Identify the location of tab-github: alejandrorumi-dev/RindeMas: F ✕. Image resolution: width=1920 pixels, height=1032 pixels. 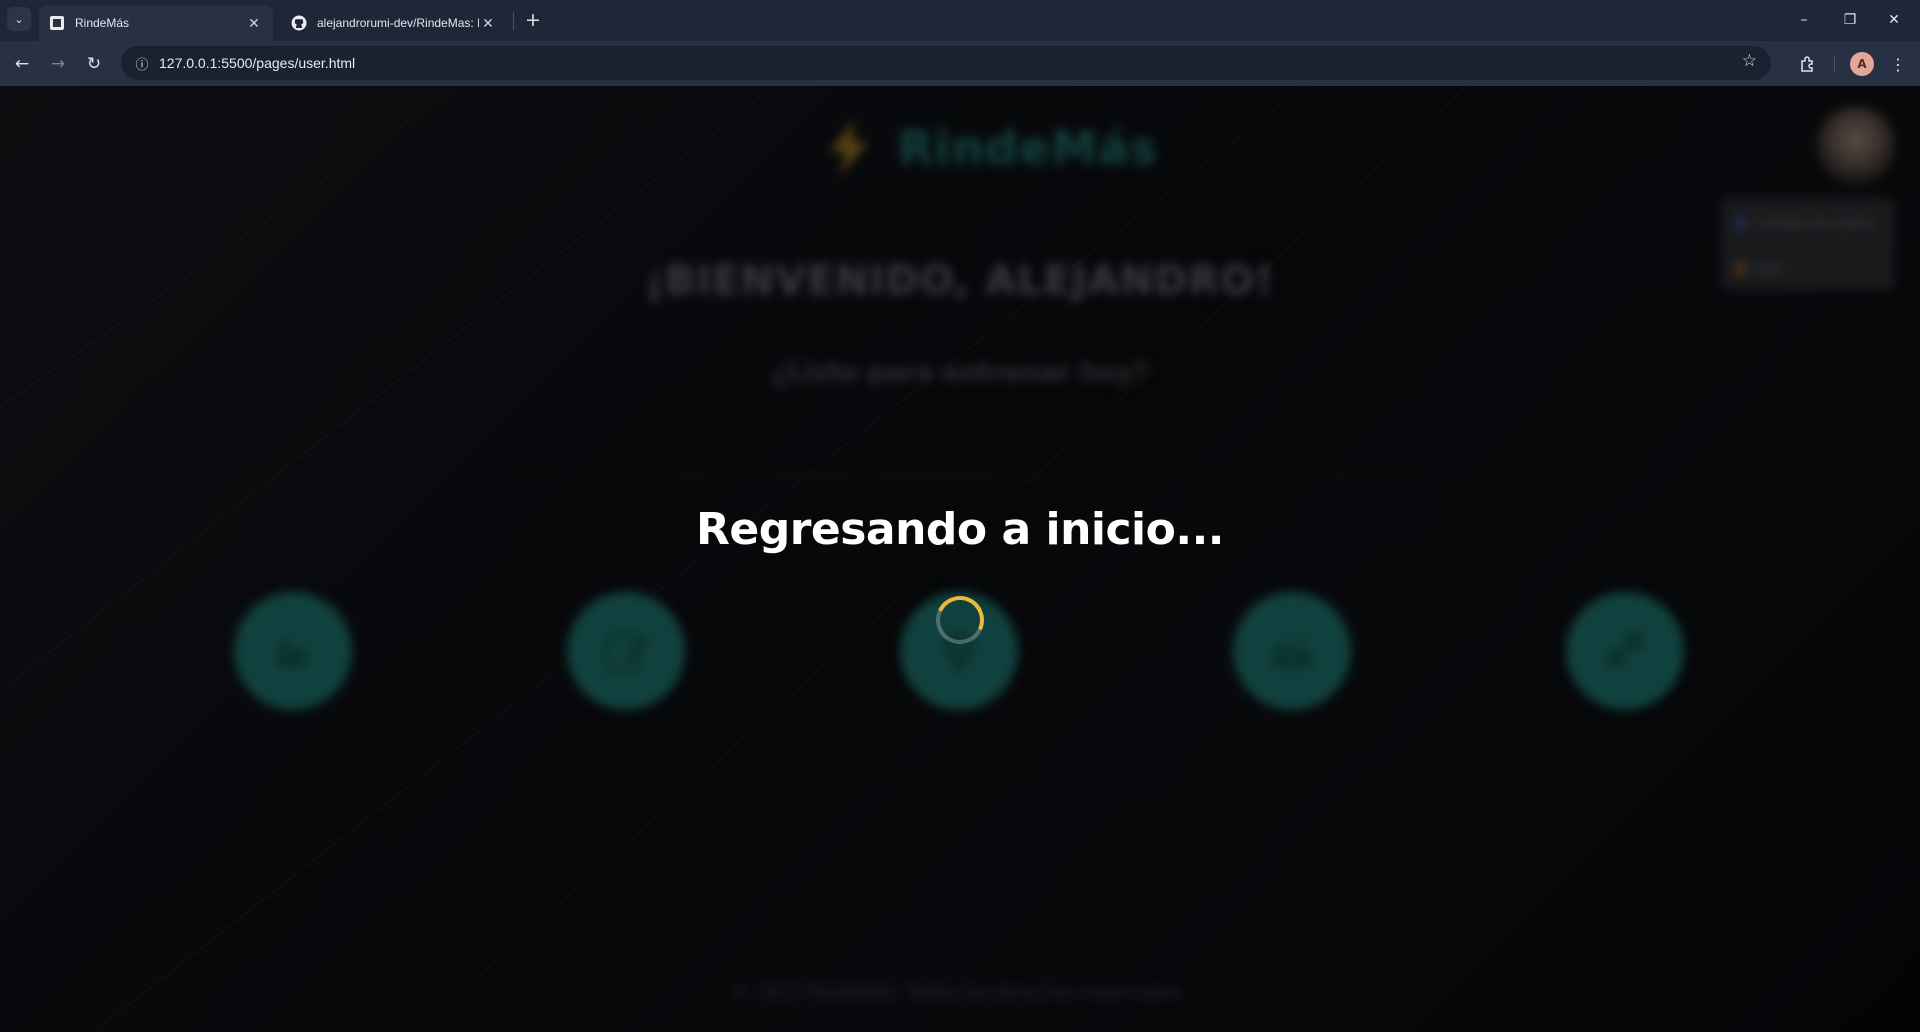
(394, 23).